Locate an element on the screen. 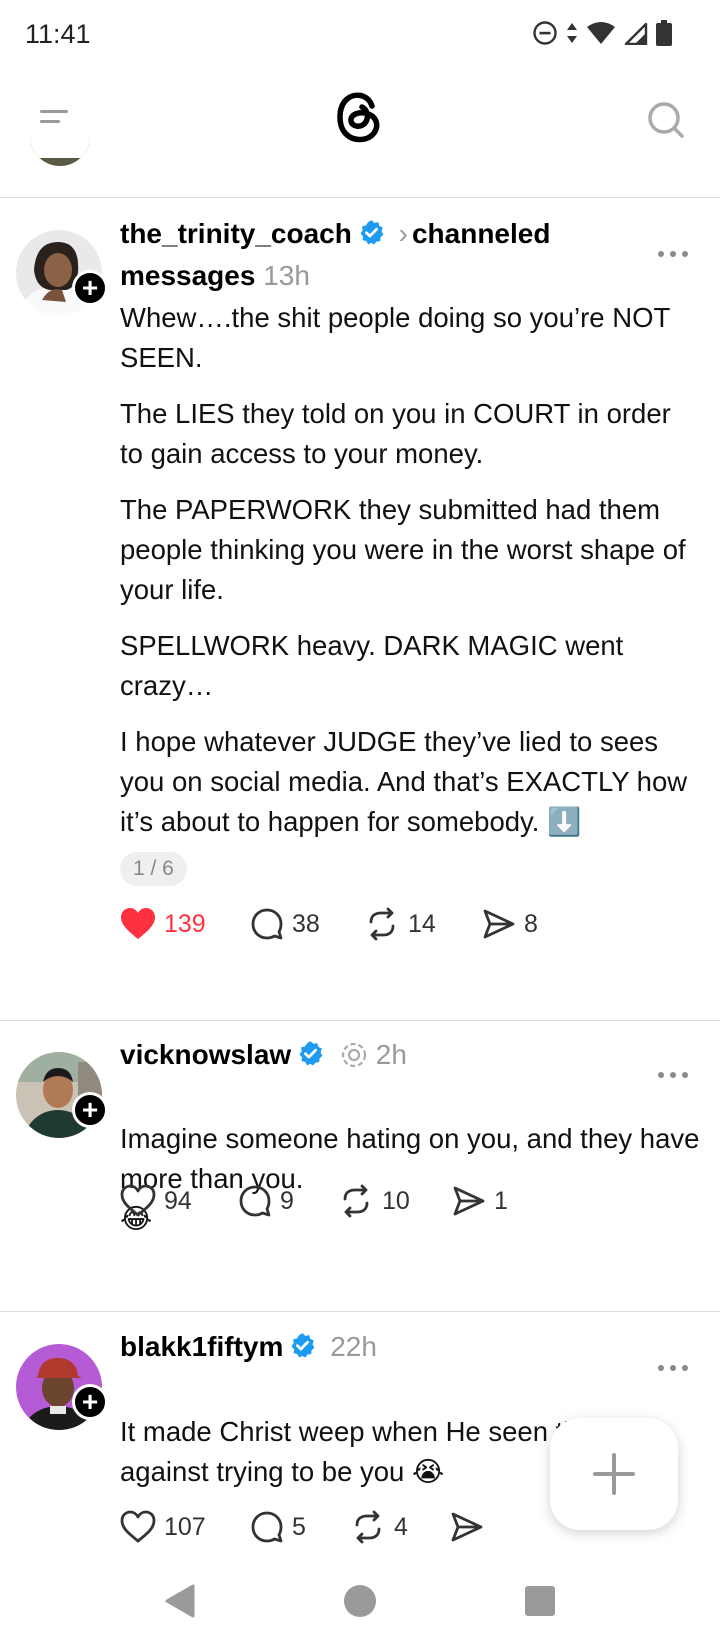 The width and height of the screenshot is (720, 1650). post-actions: 107 5 4 is located at coordinates (306, 1527).